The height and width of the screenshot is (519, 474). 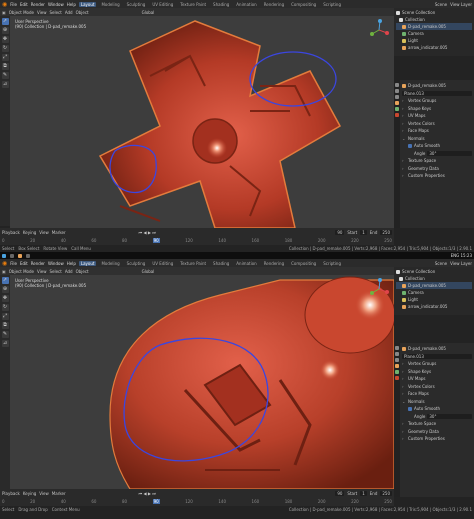 I want to click on section-vertex-colors: › Vertex Colors, so click(x=437, y=387).